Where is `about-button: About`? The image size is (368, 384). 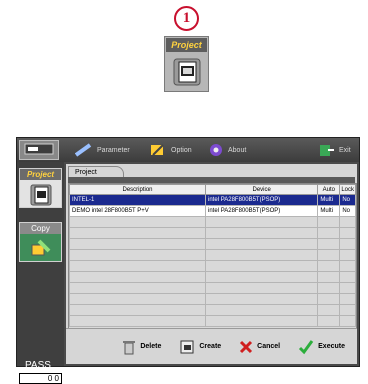
about-button: About is located at coordinates (227, 150).